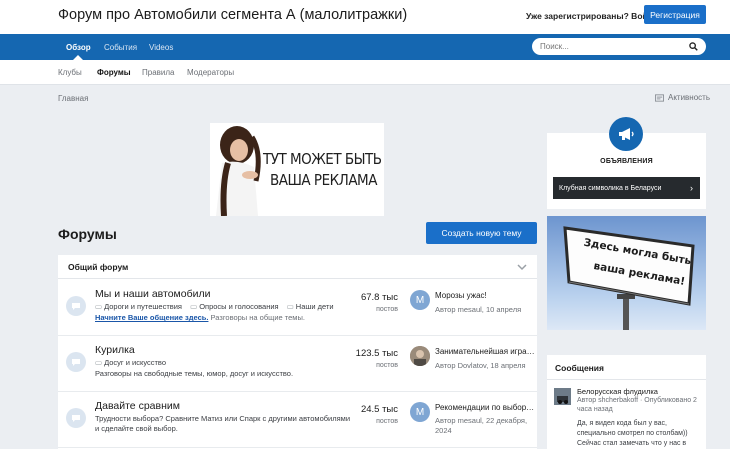 This screenshot has width=730, height=449. I want to click on register-button: Регистрация, so click(675, 14).